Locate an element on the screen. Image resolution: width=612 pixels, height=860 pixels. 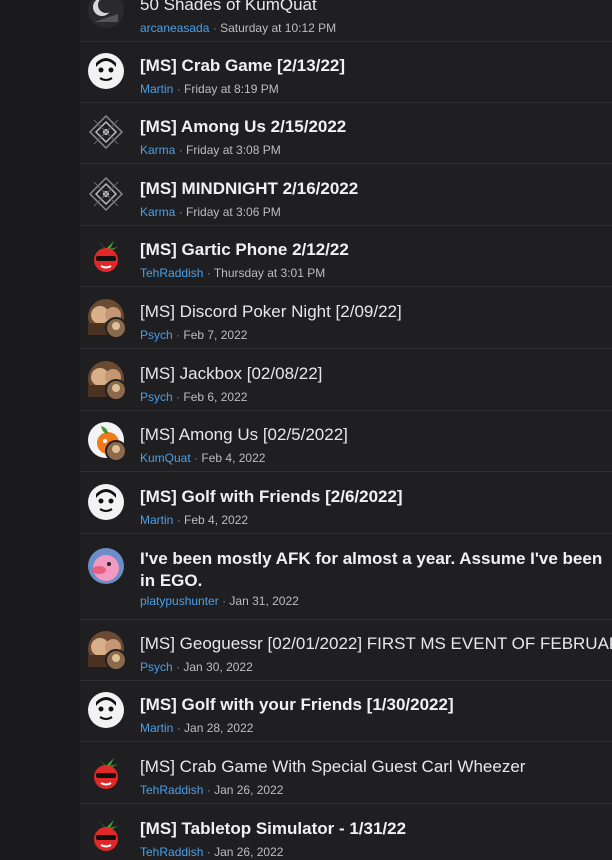
thread-time: Jan 31, 2022 is located at coordinates (263, 601).